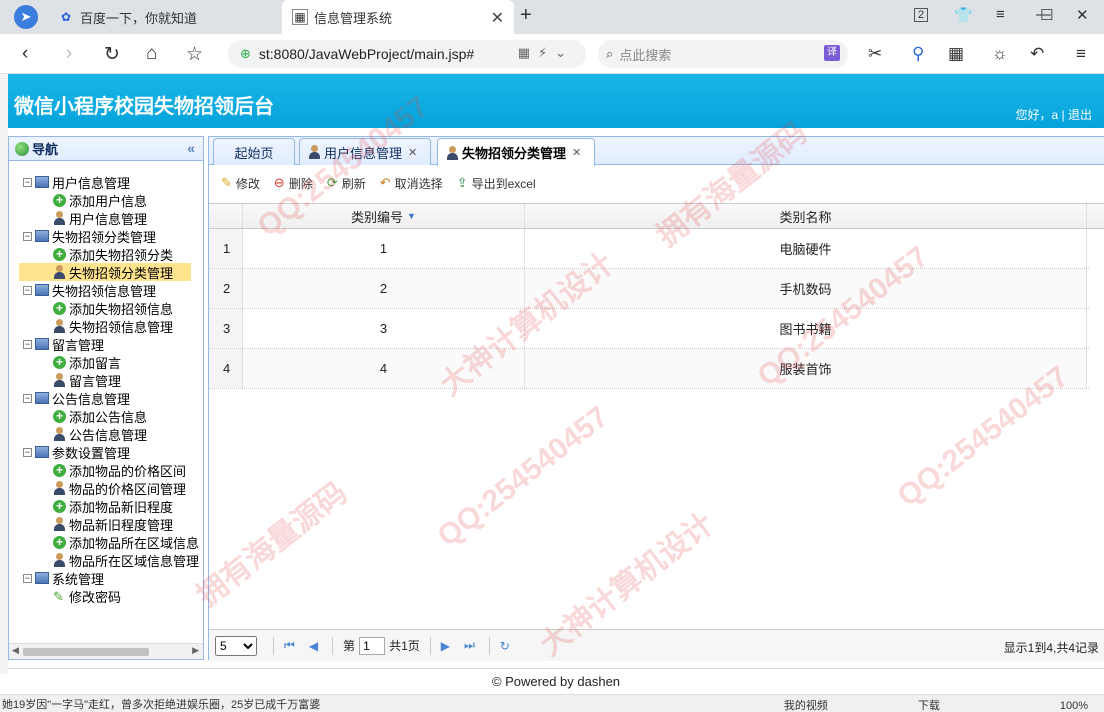 The image size is (1104, 712). What do you see at coordinates (505, 646) in the screenshot?
I see `reload-page-icon: ↻` at bounding box center [505, 646].